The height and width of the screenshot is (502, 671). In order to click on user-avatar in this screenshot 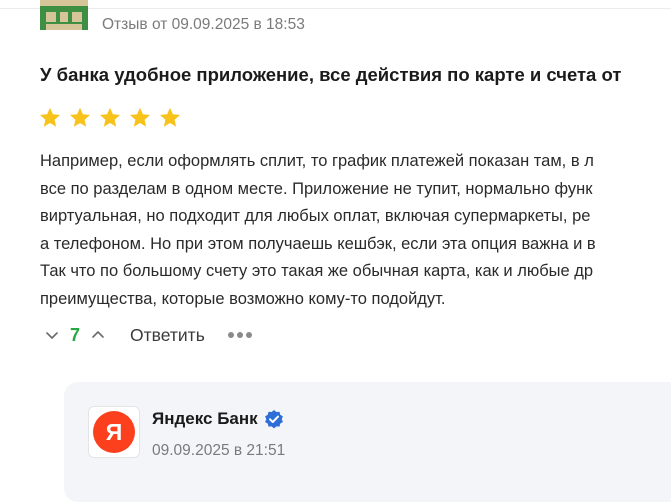, I will do `click(64, 15)`.